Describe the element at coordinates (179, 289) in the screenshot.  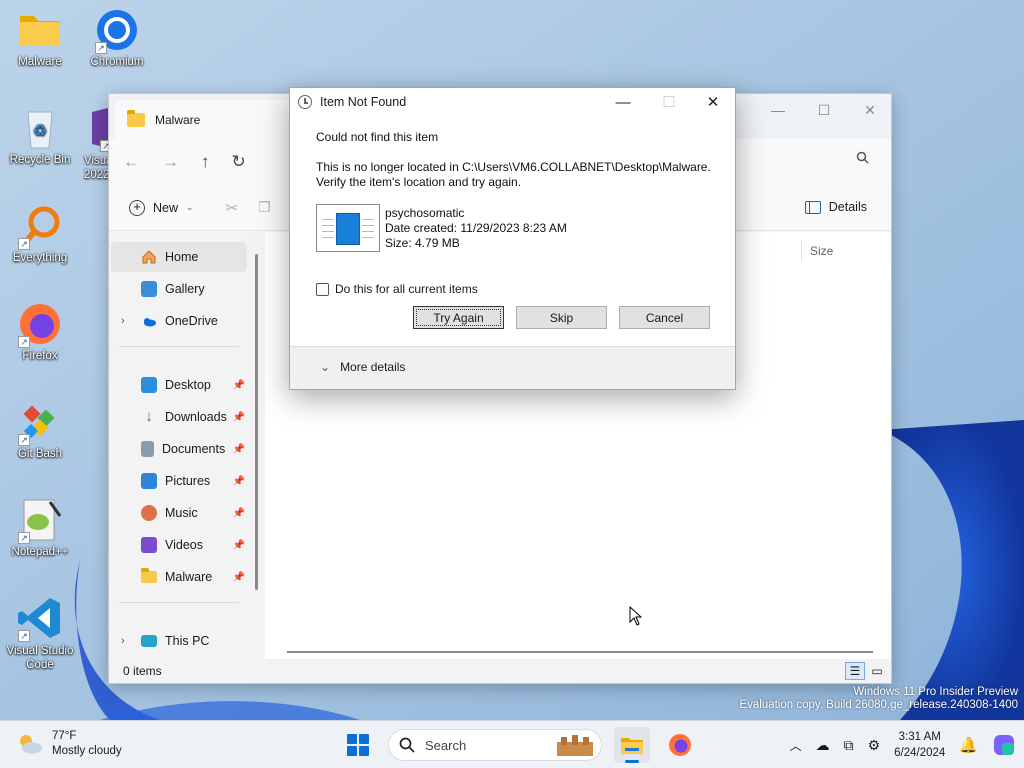
I see `sidebar-item-gallery: Gallery` at that location.